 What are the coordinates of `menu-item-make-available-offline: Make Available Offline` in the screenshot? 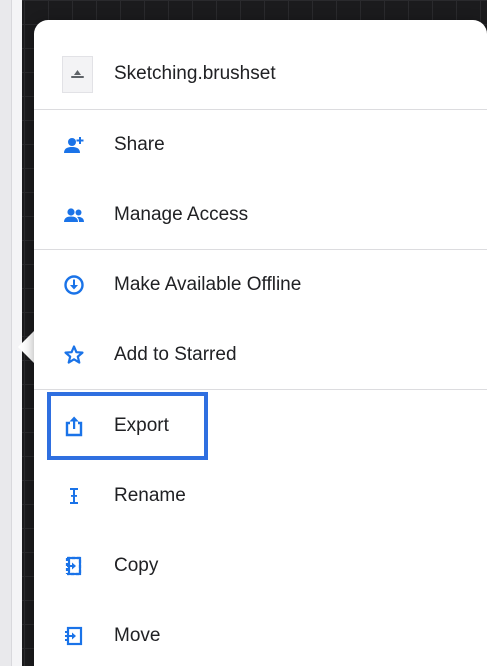 It's located at (260, 285).